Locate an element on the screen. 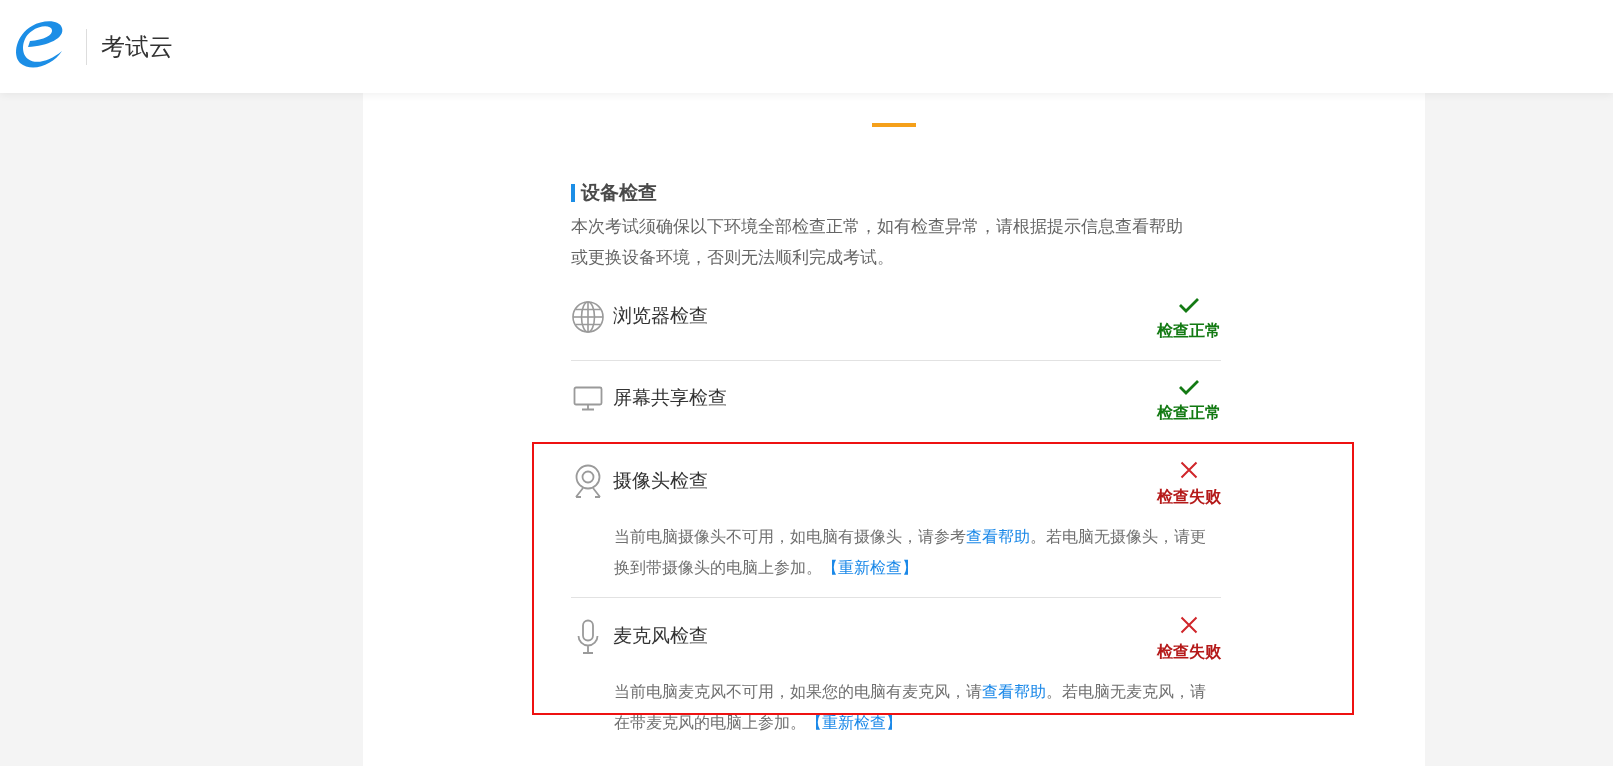  check-name: 屏幕共享检查 is located at coordinates (670, 398).